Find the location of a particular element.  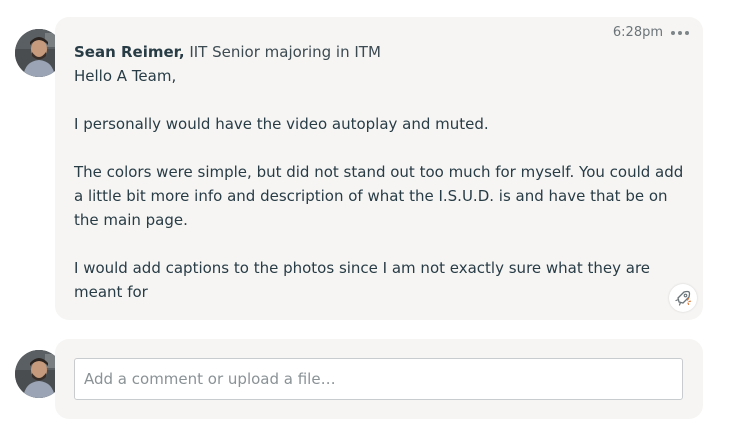

comment-timestamp: 6:28pm is located at coordinates (638, 32).